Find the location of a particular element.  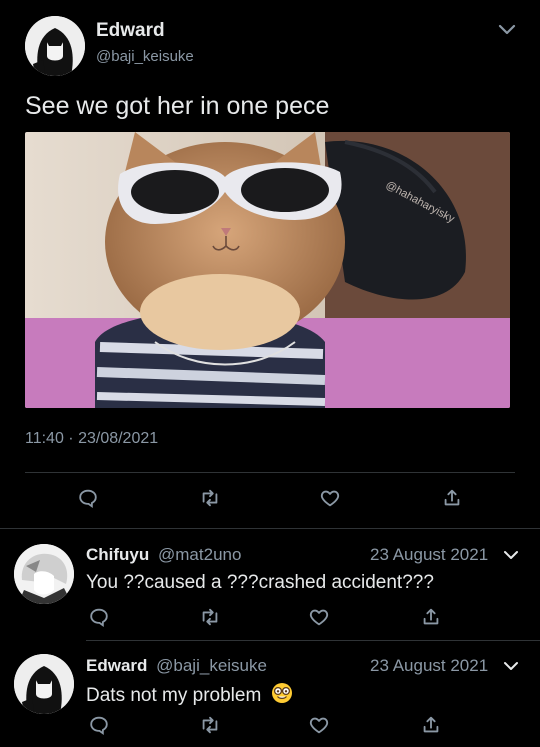

reply-header: Chifuyu @mat2uno is located at coordinates (163, 555).